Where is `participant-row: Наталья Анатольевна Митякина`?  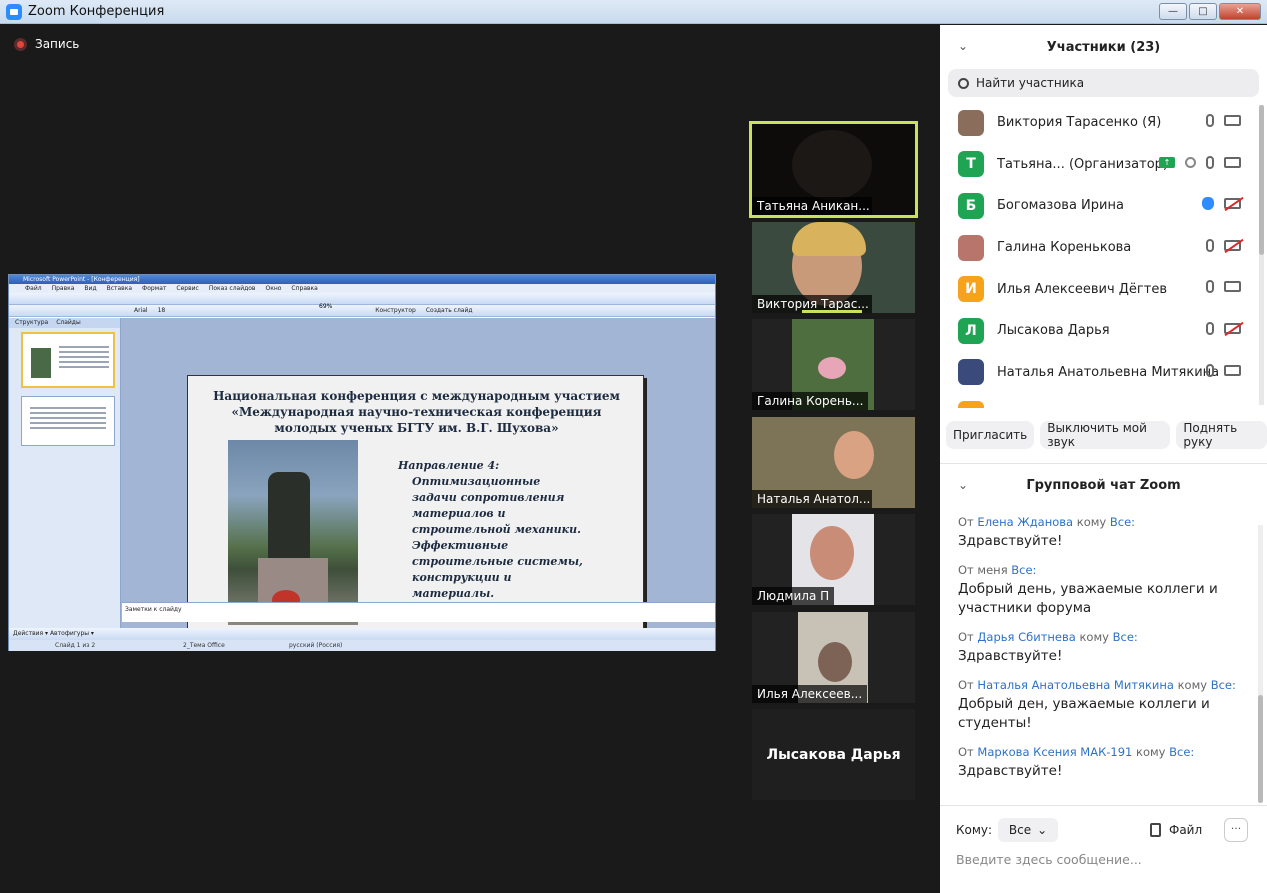 participant-row: Наталья Анатольевна Митякина is located at coordinates (1097, 373).